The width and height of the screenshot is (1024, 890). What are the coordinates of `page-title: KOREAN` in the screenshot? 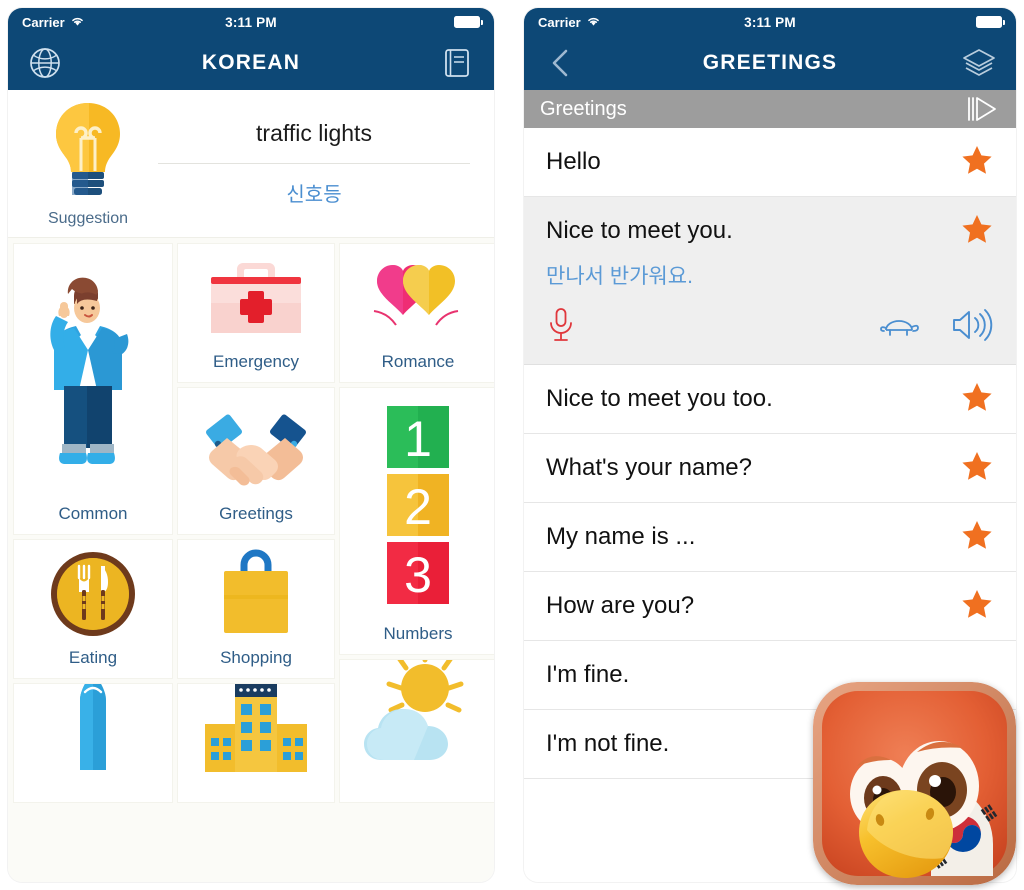 It's located at (251, 62).